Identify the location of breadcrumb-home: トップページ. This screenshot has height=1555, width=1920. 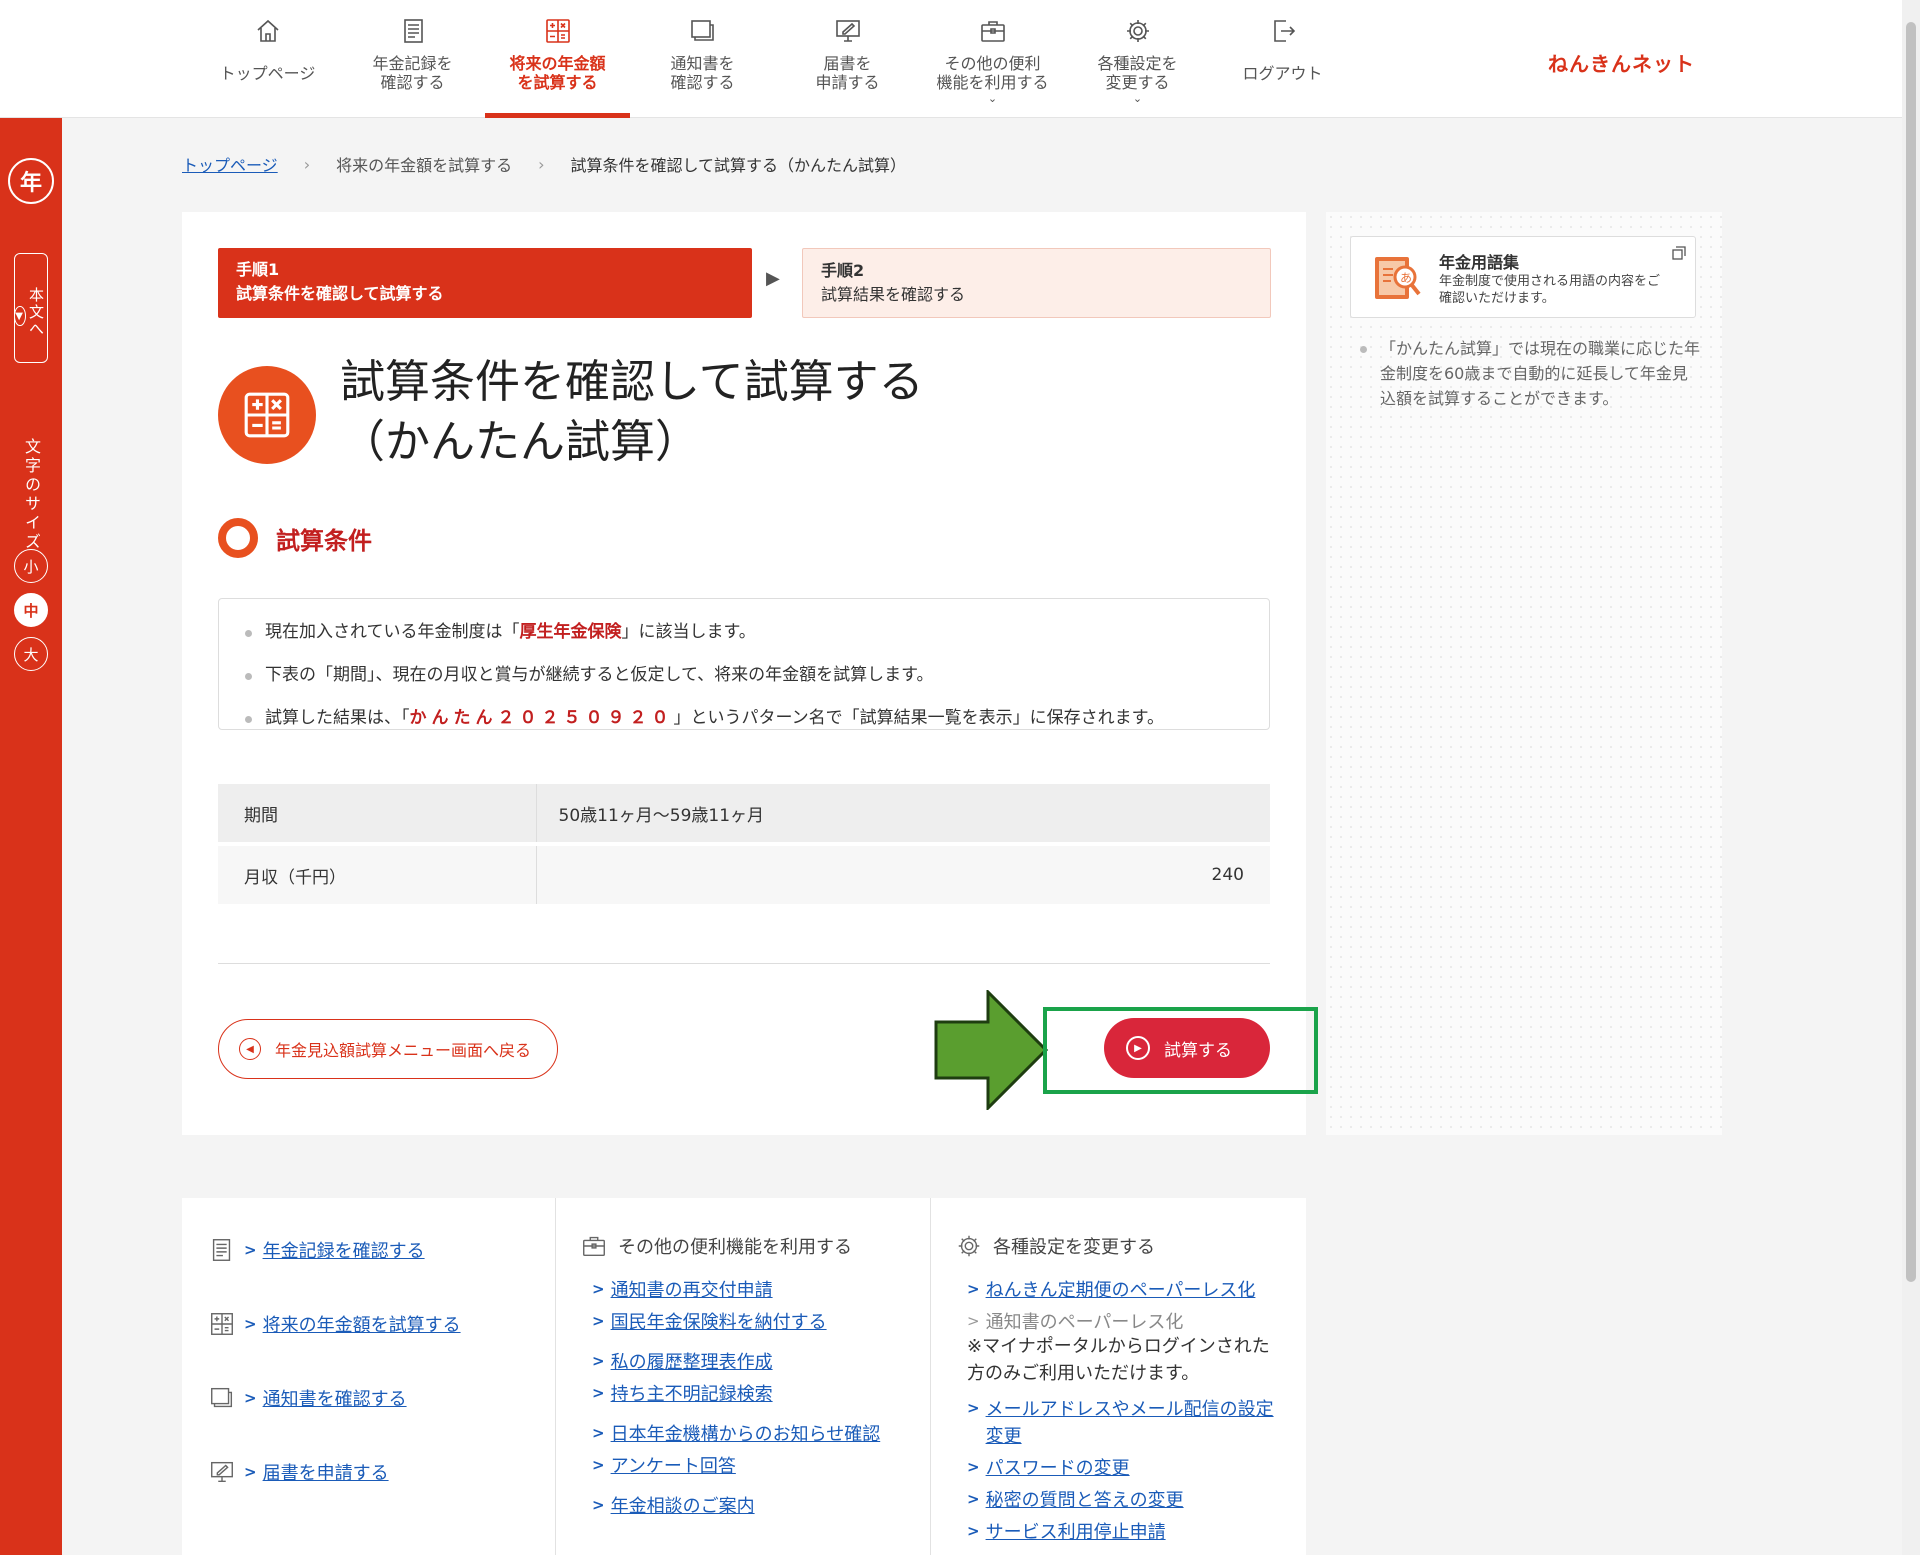
(230, 164).